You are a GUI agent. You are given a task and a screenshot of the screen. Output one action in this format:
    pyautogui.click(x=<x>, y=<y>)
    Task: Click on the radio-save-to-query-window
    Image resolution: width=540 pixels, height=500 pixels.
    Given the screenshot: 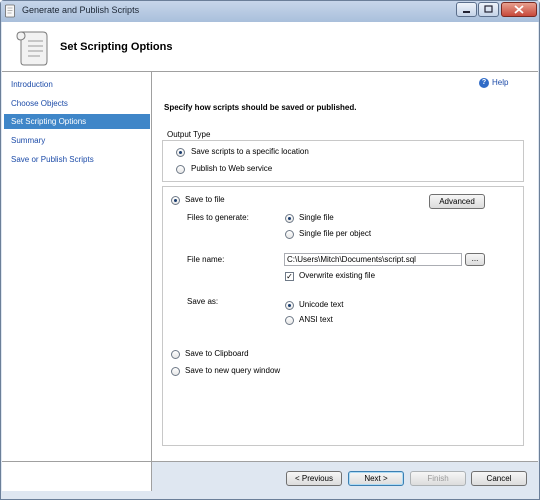 What is the action you would take?
    pyautogui.click(x=175, y=371)
    